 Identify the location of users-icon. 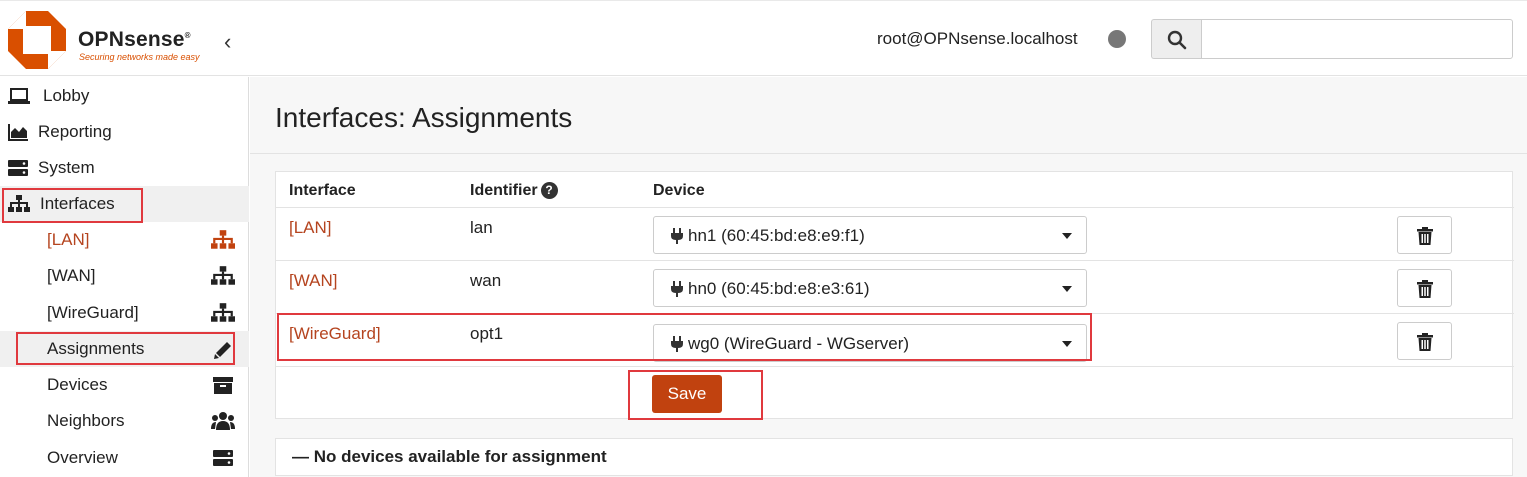
(223, 421).